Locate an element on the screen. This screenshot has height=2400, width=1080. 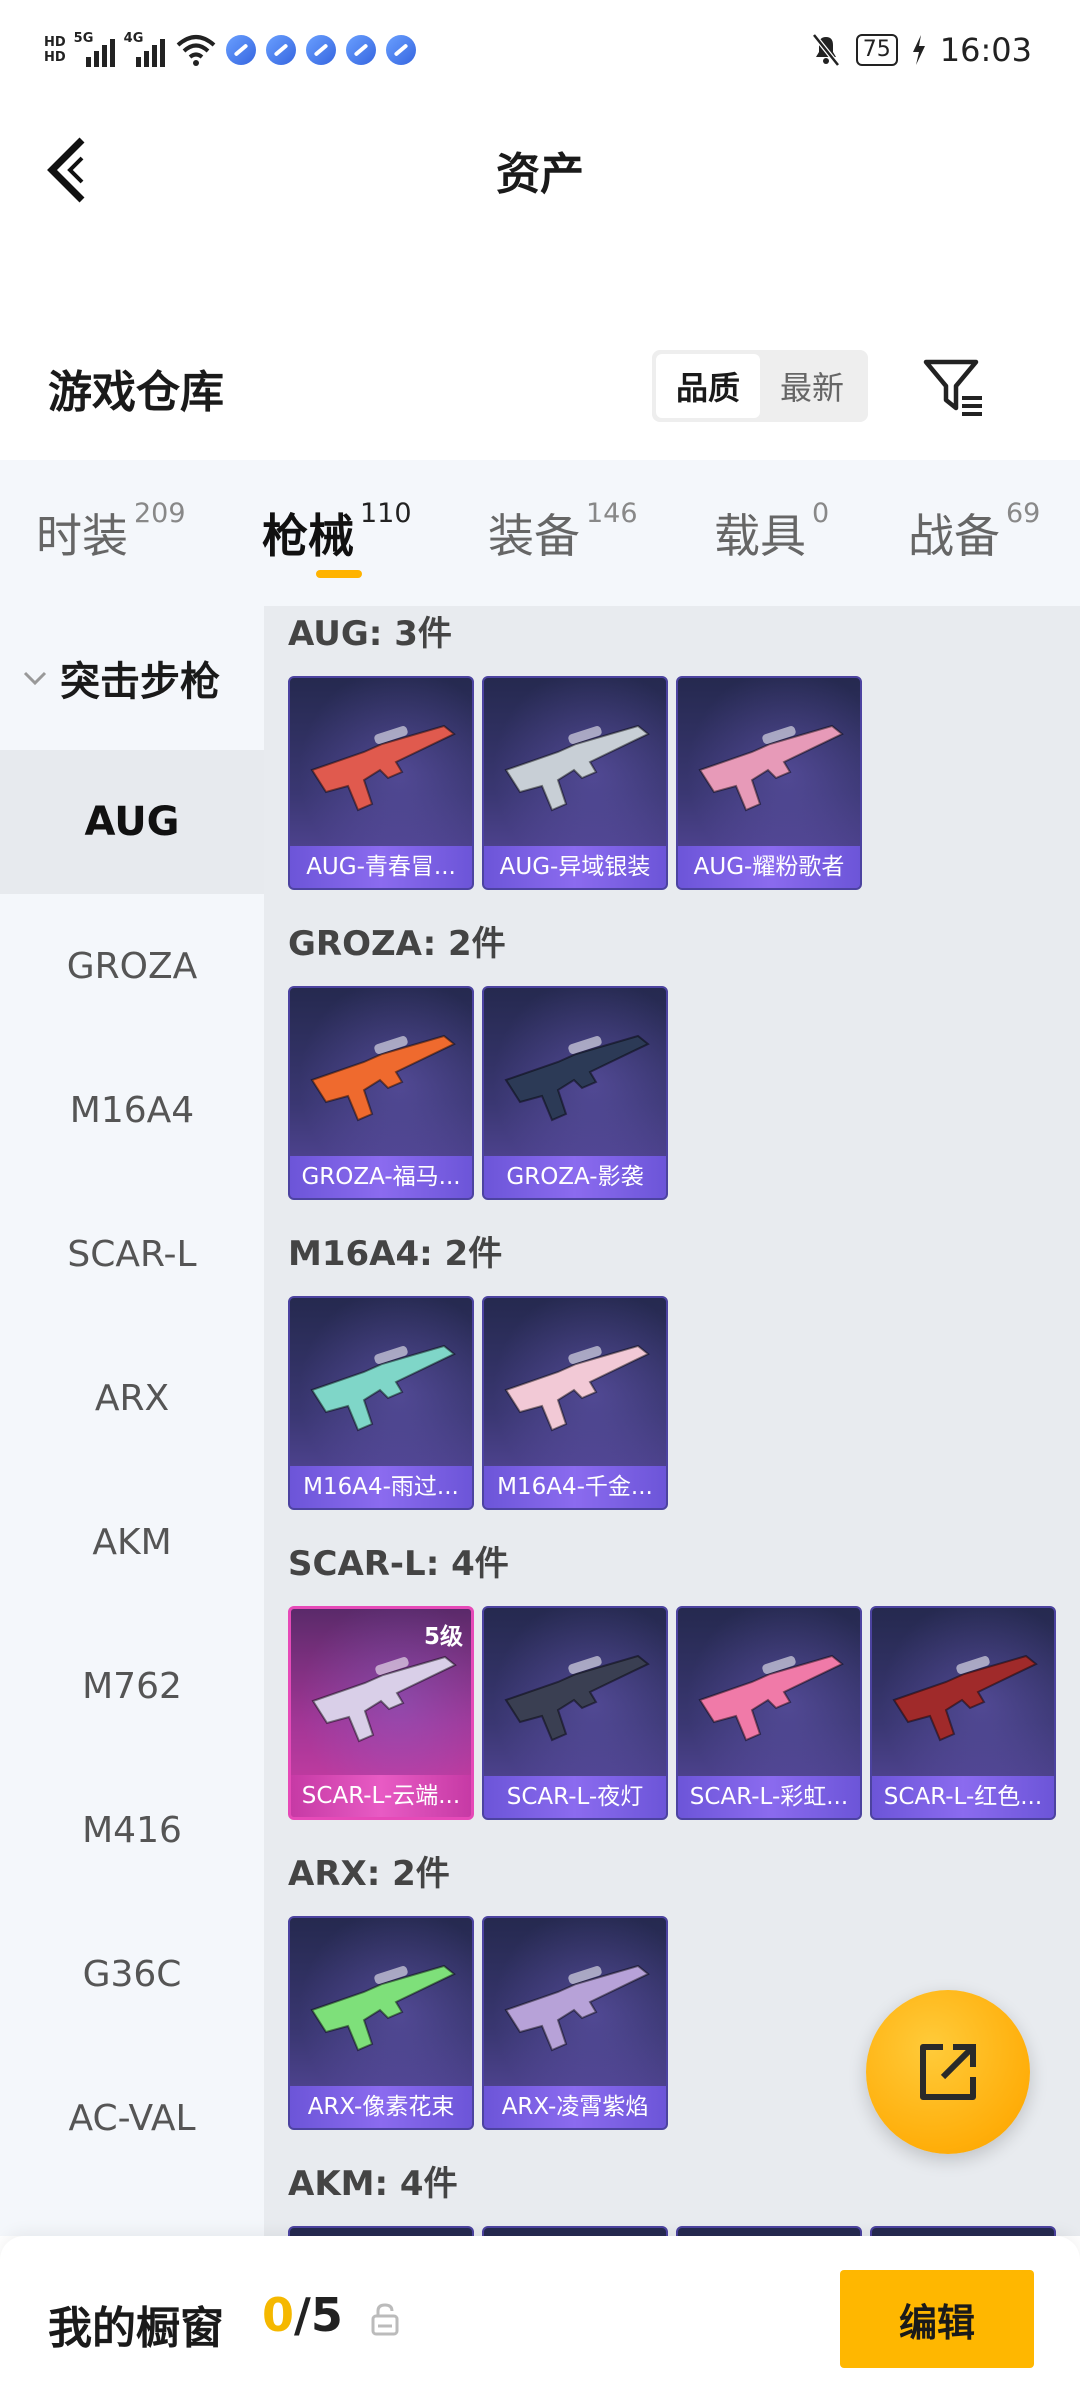
tab-count: 69 is located at coordinates (1023, 513).